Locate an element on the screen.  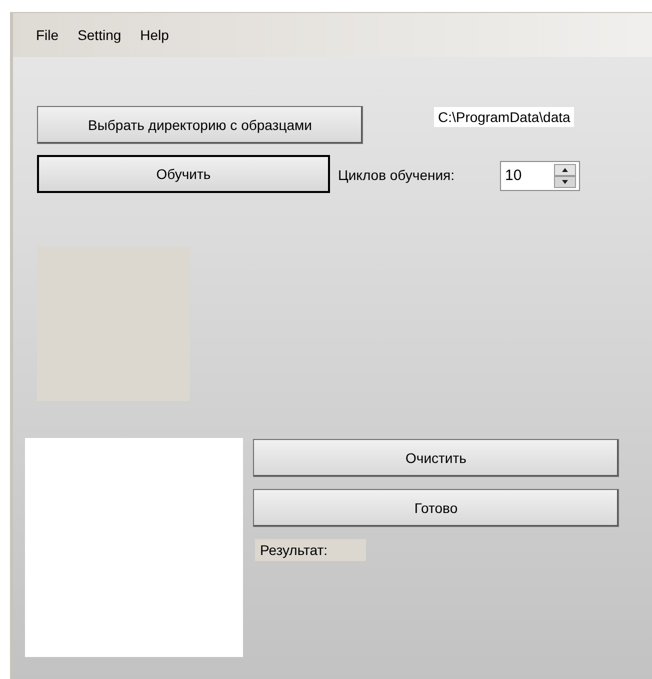
menu-item: Setting is located at coordinates (99, 35).